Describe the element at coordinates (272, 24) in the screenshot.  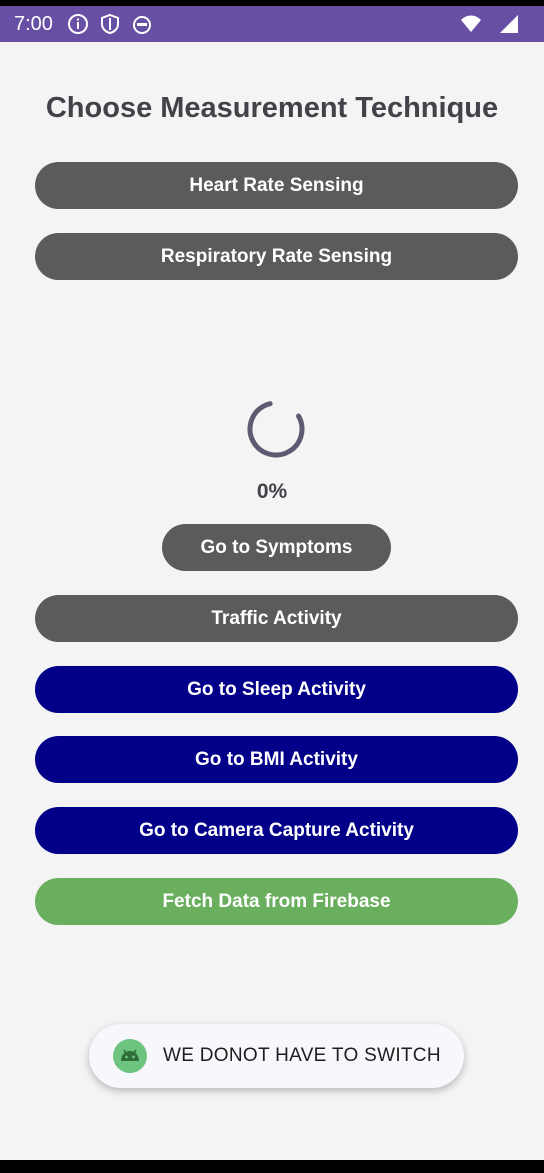
I see `status-bar: 7:00` at that location.